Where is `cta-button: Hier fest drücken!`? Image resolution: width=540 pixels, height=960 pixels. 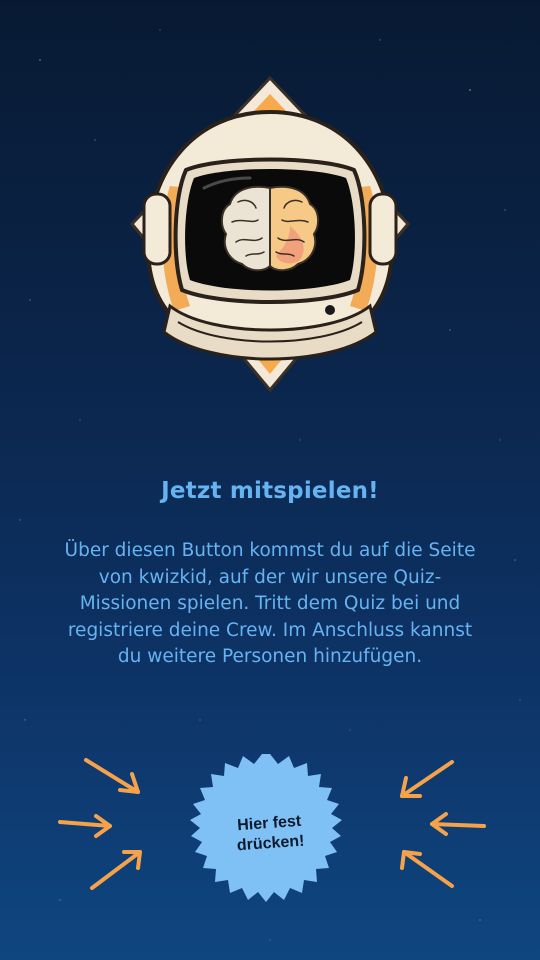
cta-button: Hier fest drücken! is located at coordinates (270, 834).